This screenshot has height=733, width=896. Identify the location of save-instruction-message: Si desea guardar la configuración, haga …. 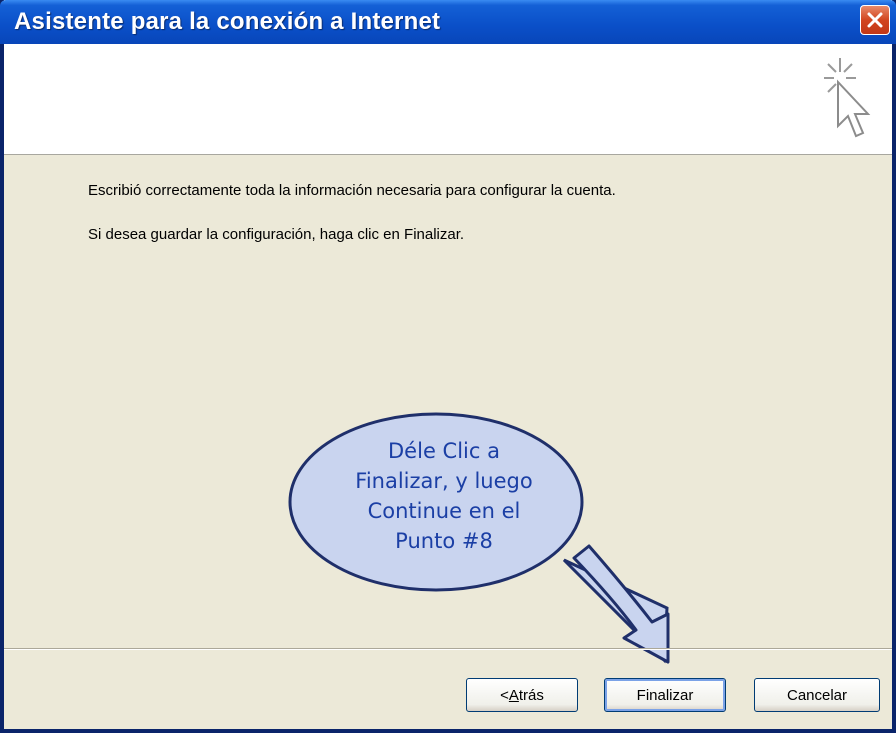
(276, 234).